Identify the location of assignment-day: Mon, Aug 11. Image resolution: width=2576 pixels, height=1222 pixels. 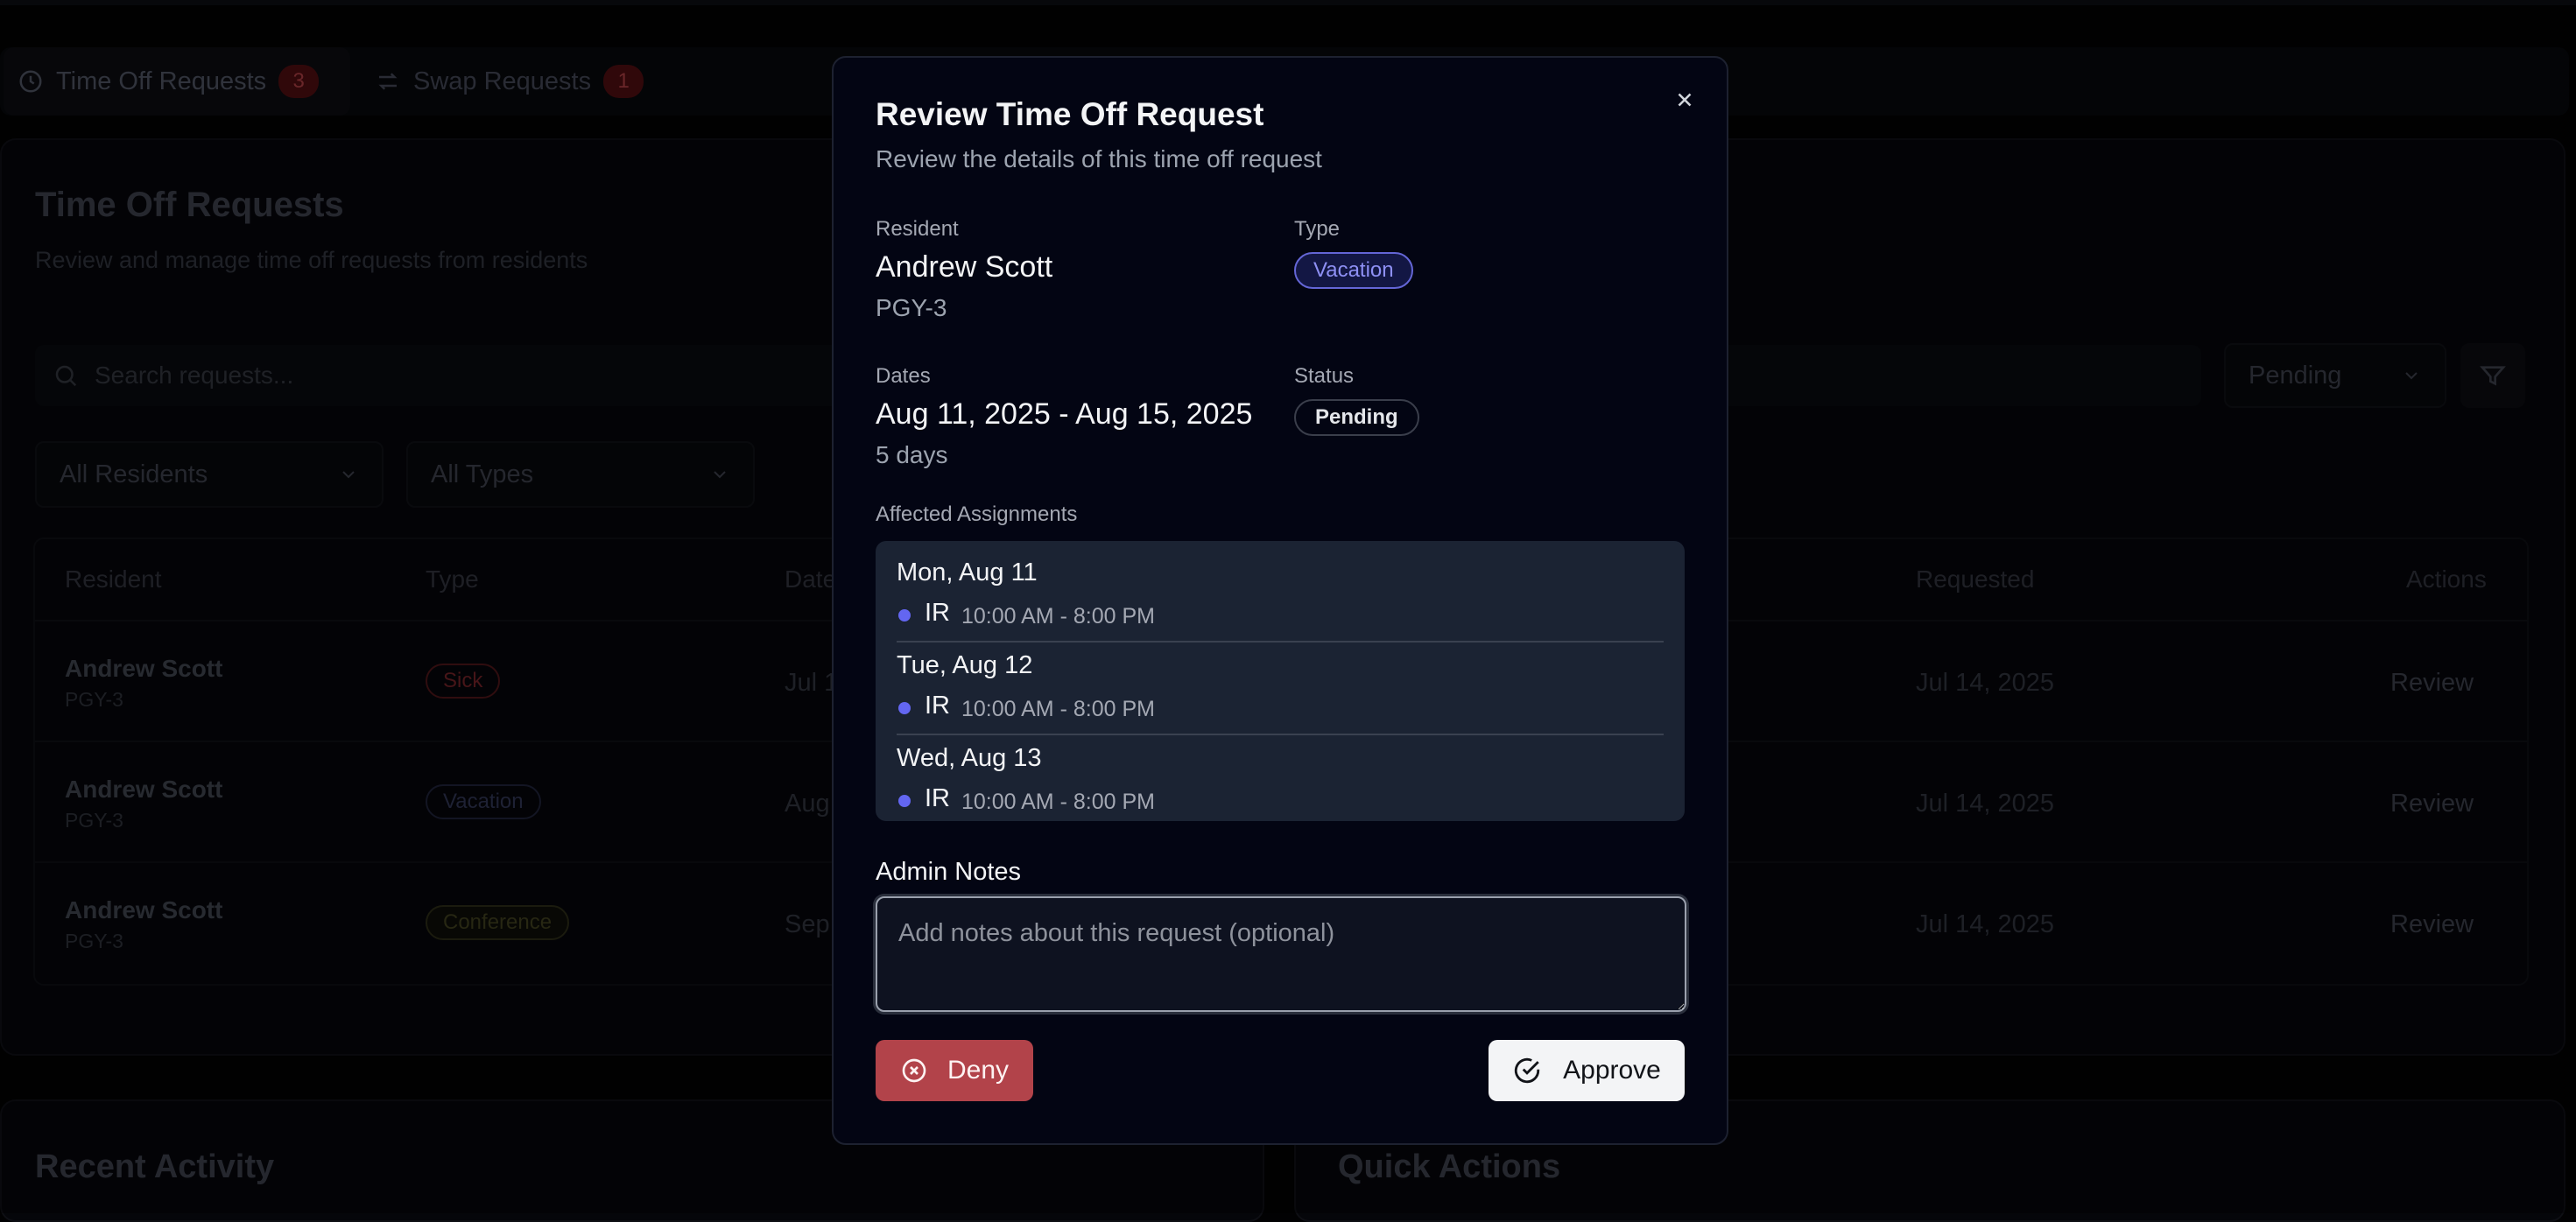
(967, 572).